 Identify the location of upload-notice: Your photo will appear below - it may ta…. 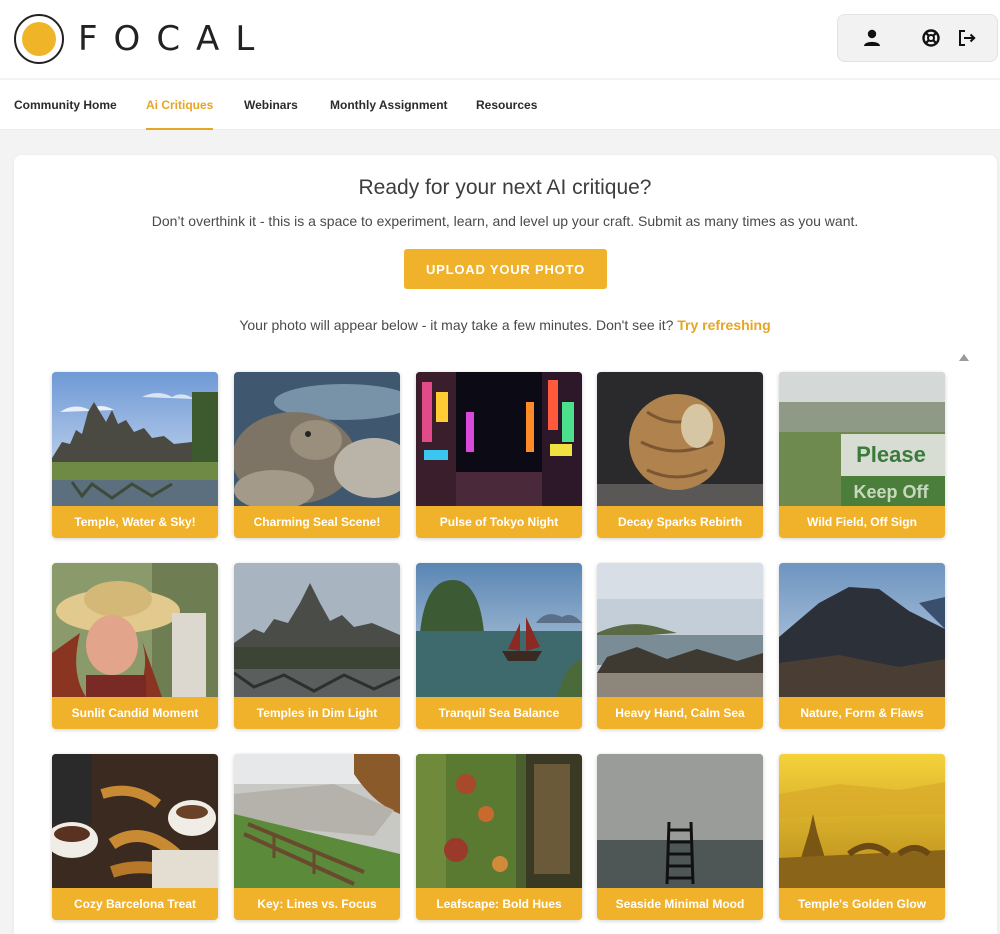
(500, 325).